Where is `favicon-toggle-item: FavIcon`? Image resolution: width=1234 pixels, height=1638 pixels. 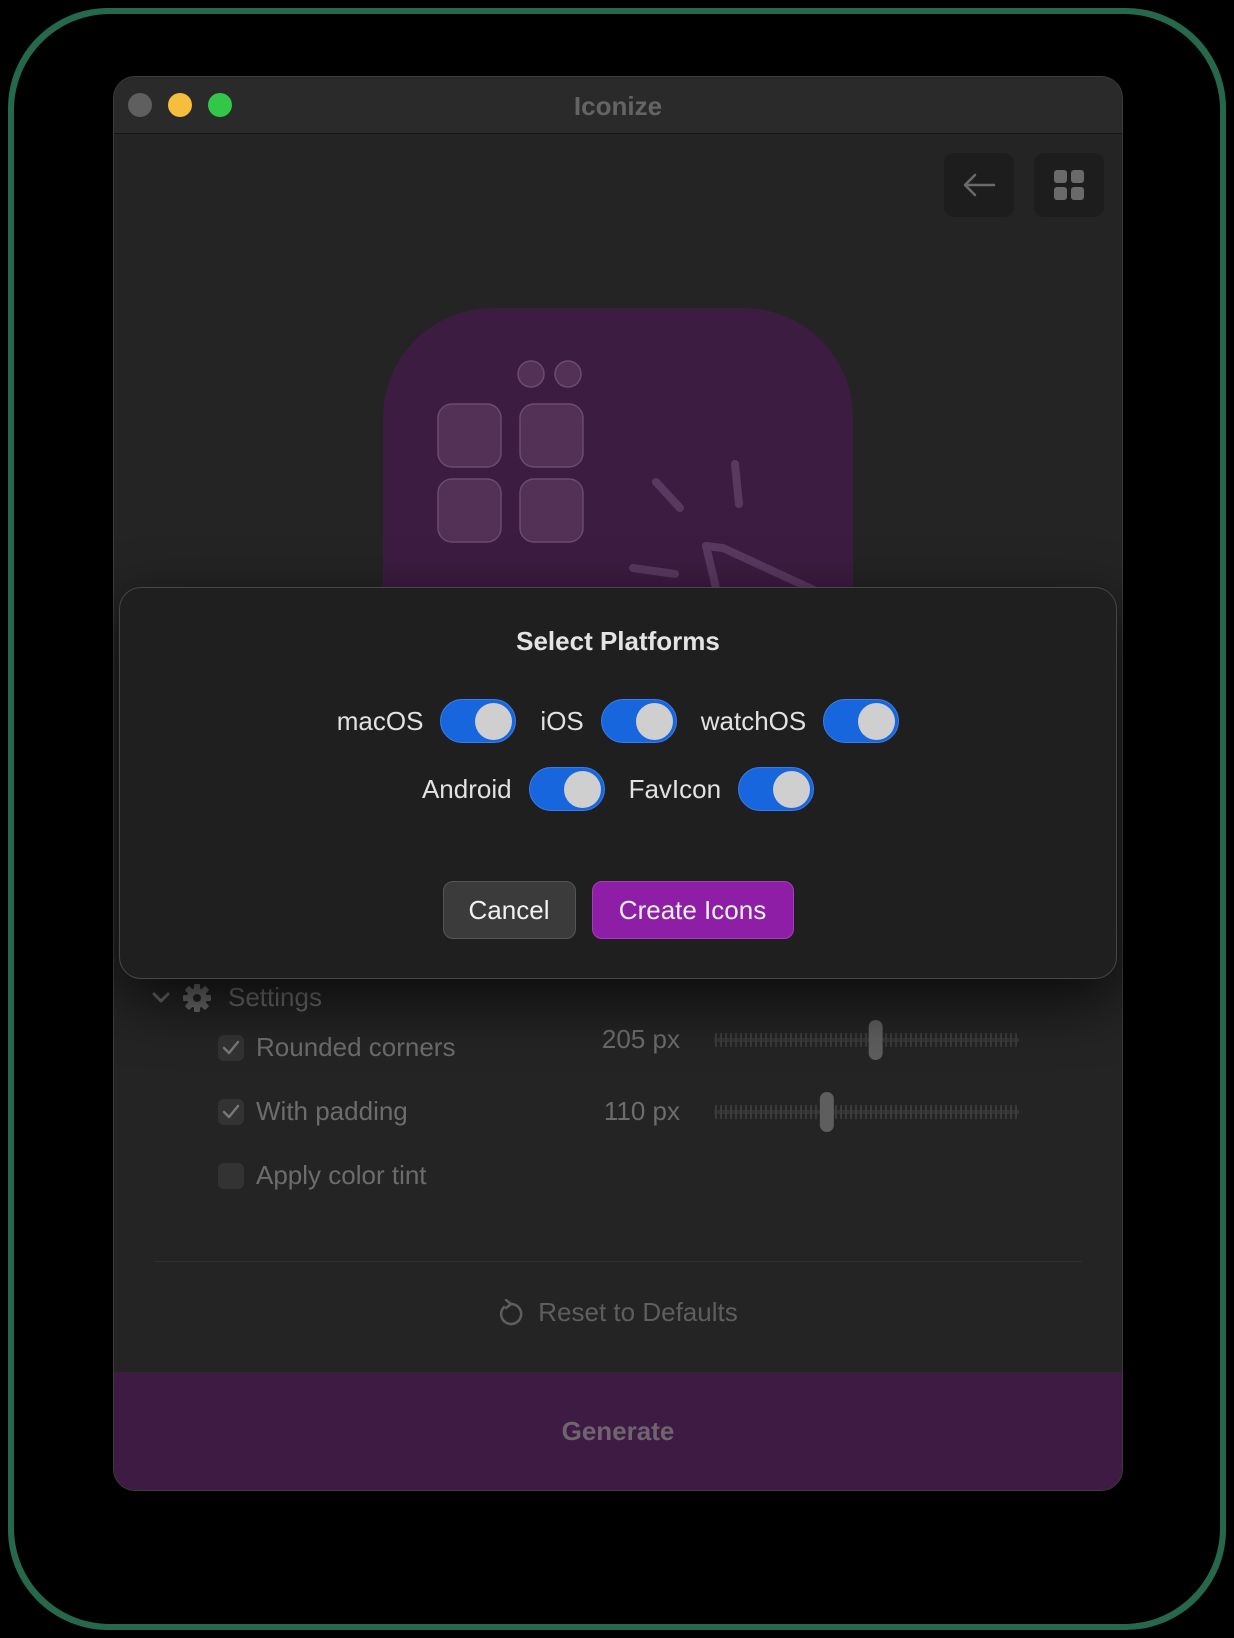
favicon-toggle-item: FavIcon is located at coordinates (722, 789).